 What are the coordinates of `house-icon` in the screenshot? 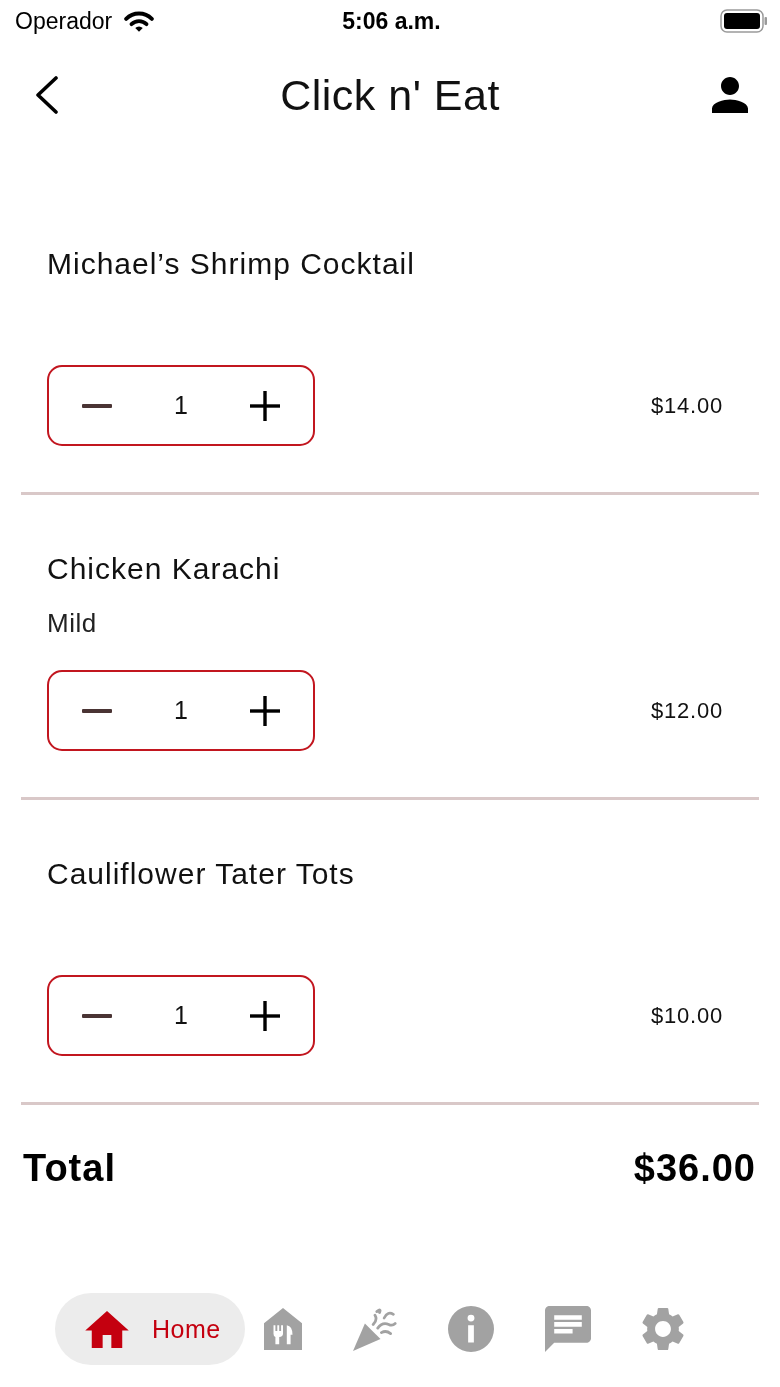 It's located at (107, 1329).